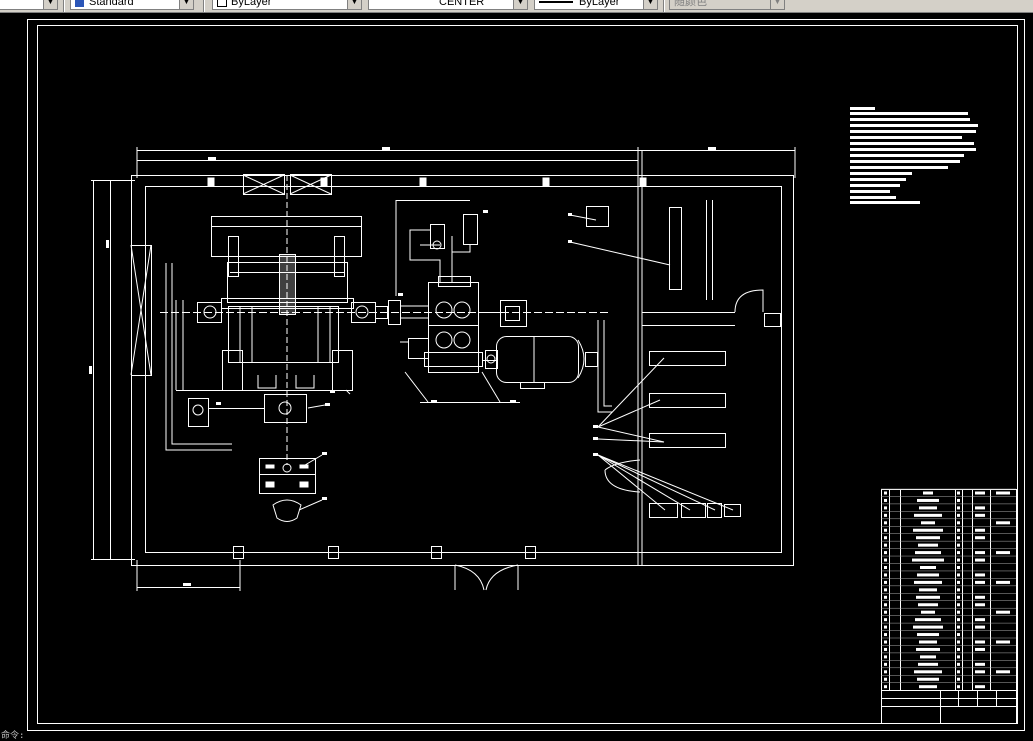 The image size is (1033, 741). What do you see at coordinates (596, 5) in the screenshot?
I see `lineweight-combo: ByLayer ▼` at bounding box center [596, 5].